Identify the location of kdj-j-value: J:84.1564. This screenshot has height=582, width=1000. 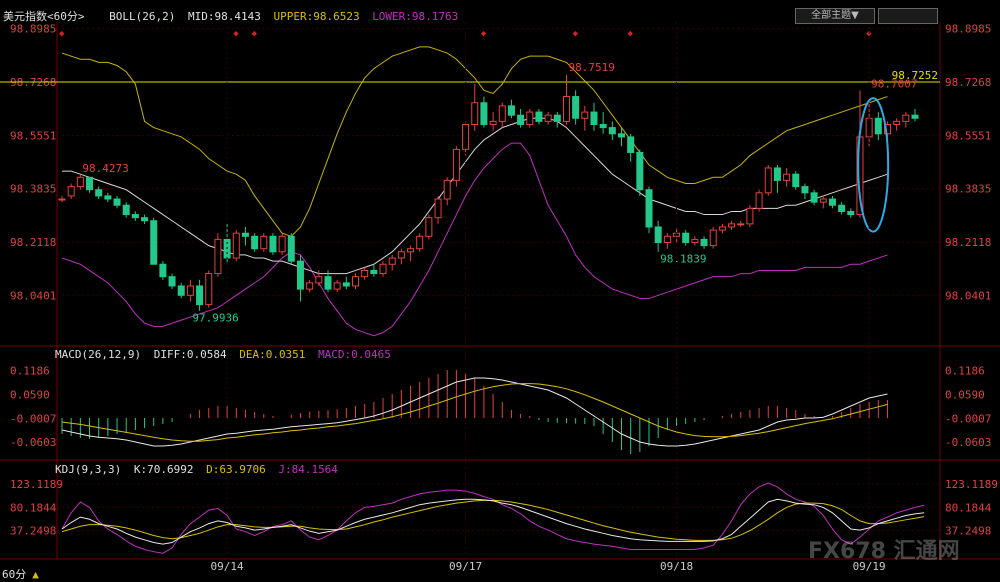
(308, 469).